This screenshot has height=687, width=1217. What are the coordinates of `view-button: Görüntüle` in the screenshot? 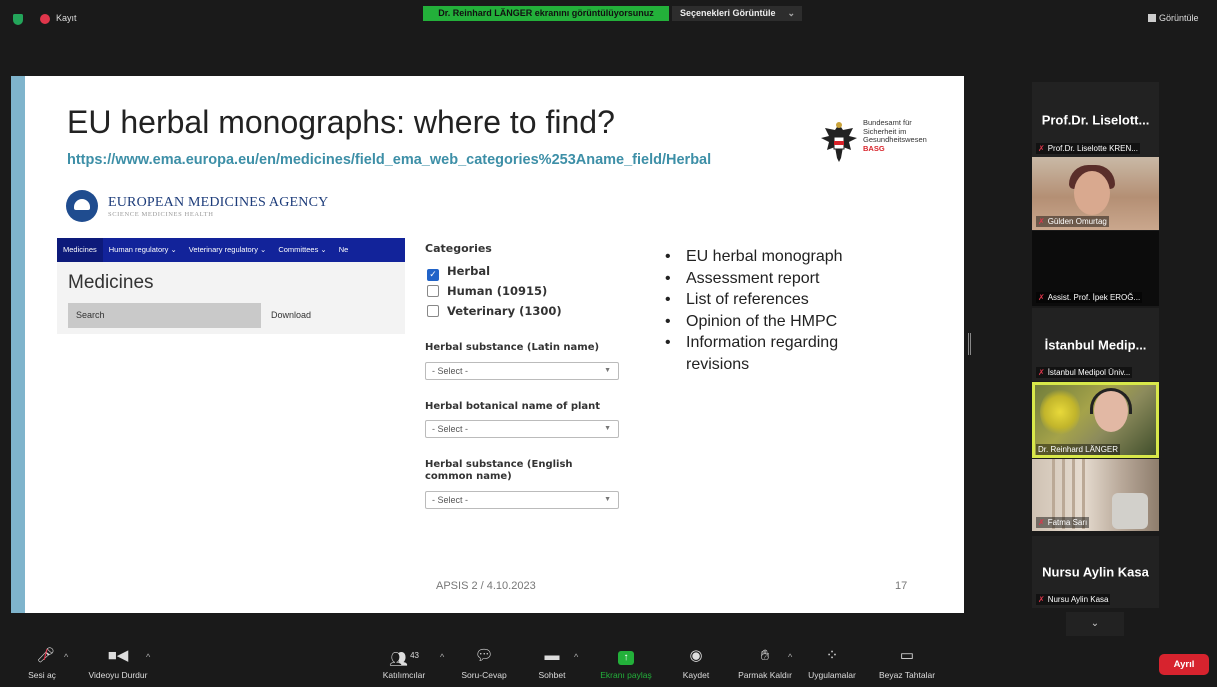 It's located at (1173, 18).